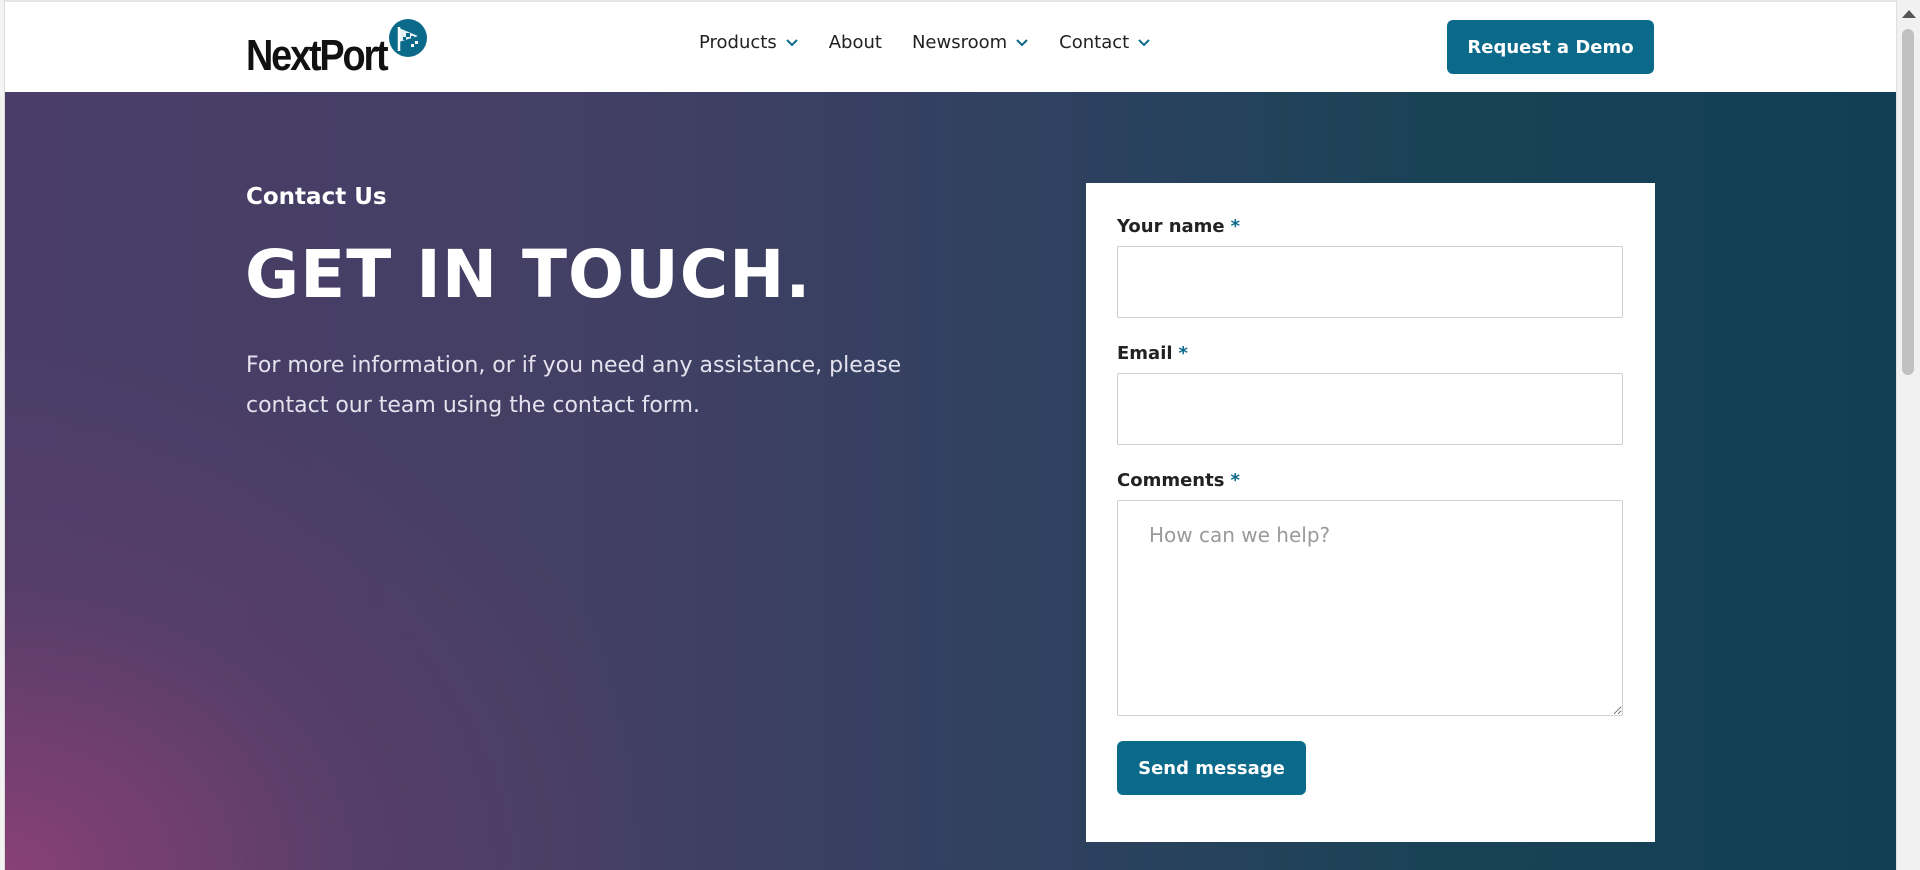  I want to click on vertical-scrollbar, so click(1908, 435).